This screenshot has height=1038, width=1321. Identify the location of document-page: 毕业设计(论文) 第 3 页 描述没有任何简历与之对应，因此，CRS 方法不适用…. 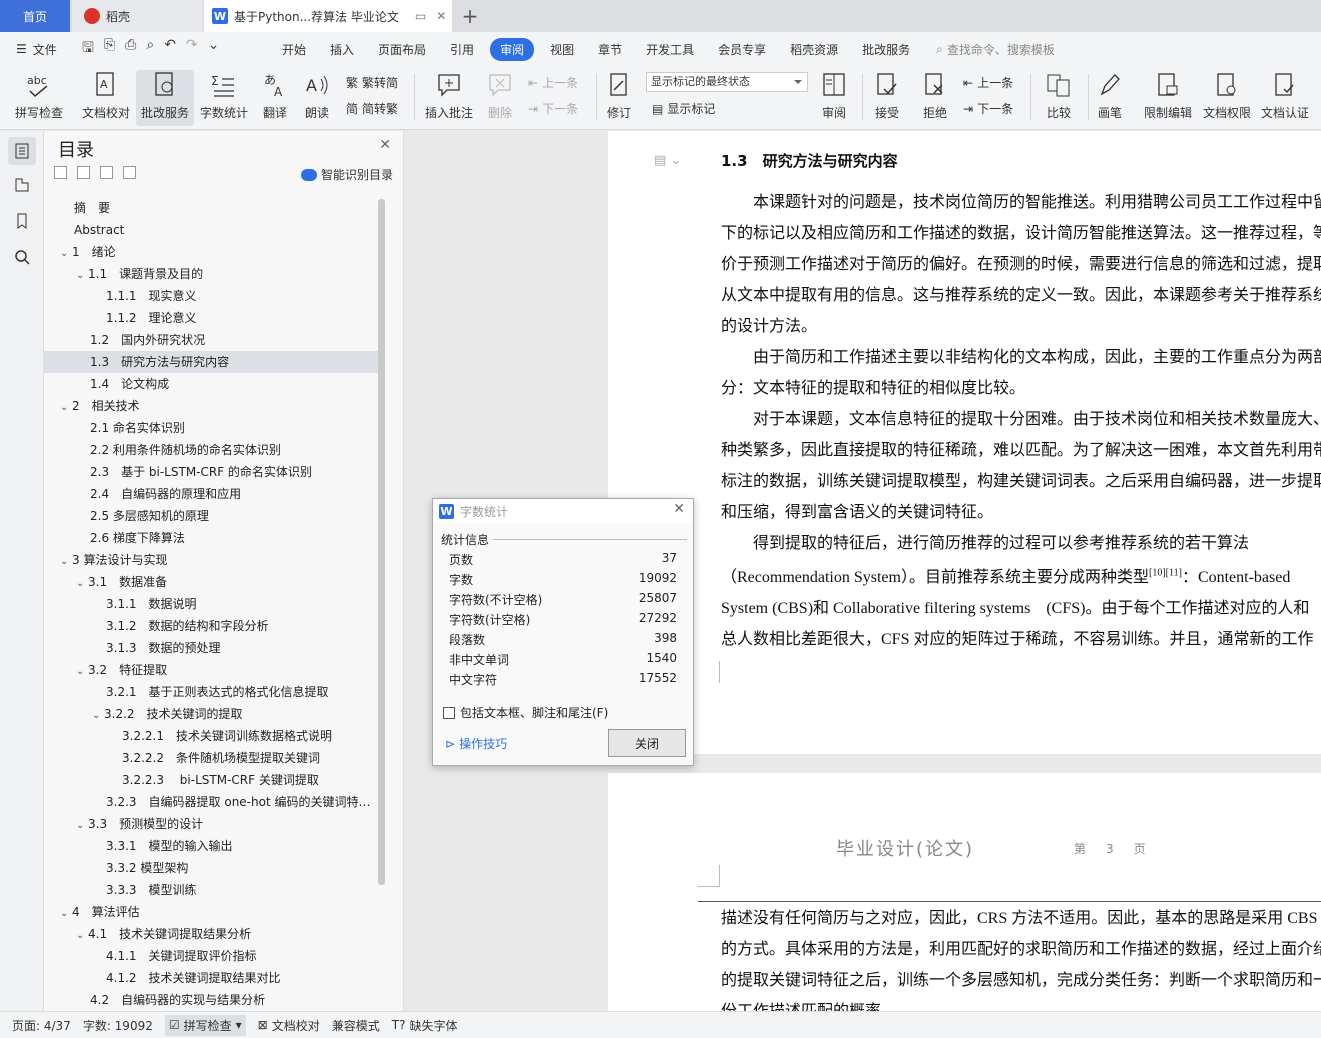
(964, 892).